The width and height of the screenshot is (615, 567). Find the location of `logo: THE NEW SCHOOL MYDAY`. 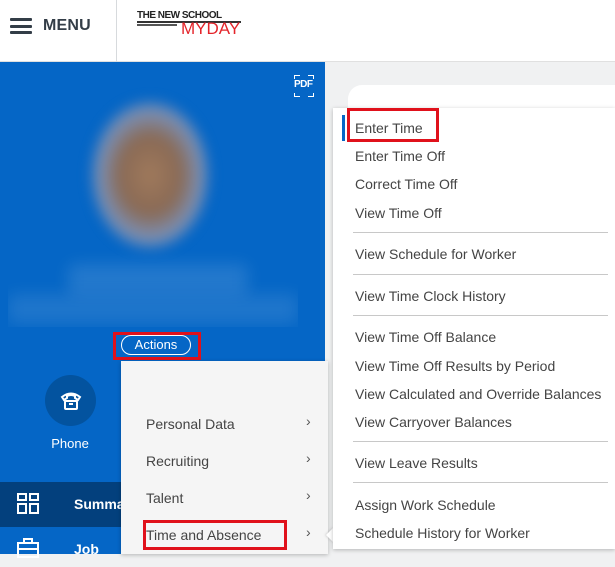

logo: THE NEW SCHOOL MYDAY is located at coordinates (189, 24).